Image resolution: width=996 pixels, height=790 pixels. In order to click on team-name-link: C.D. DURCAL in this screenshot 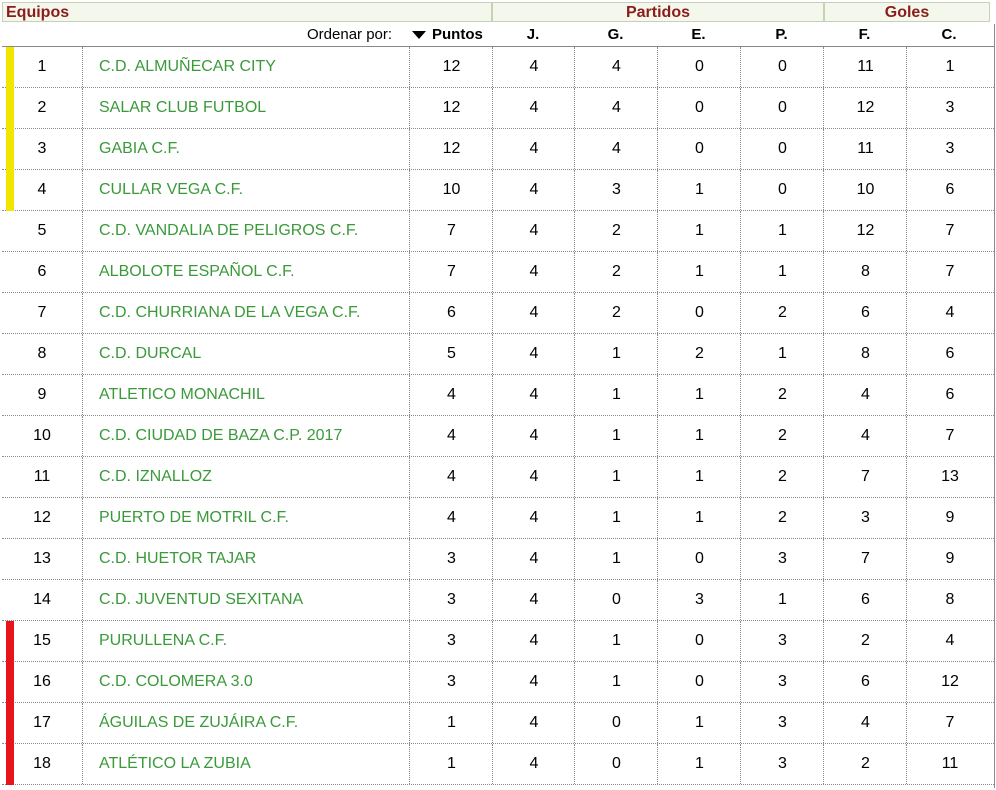, I will do `click(245, 354)`.